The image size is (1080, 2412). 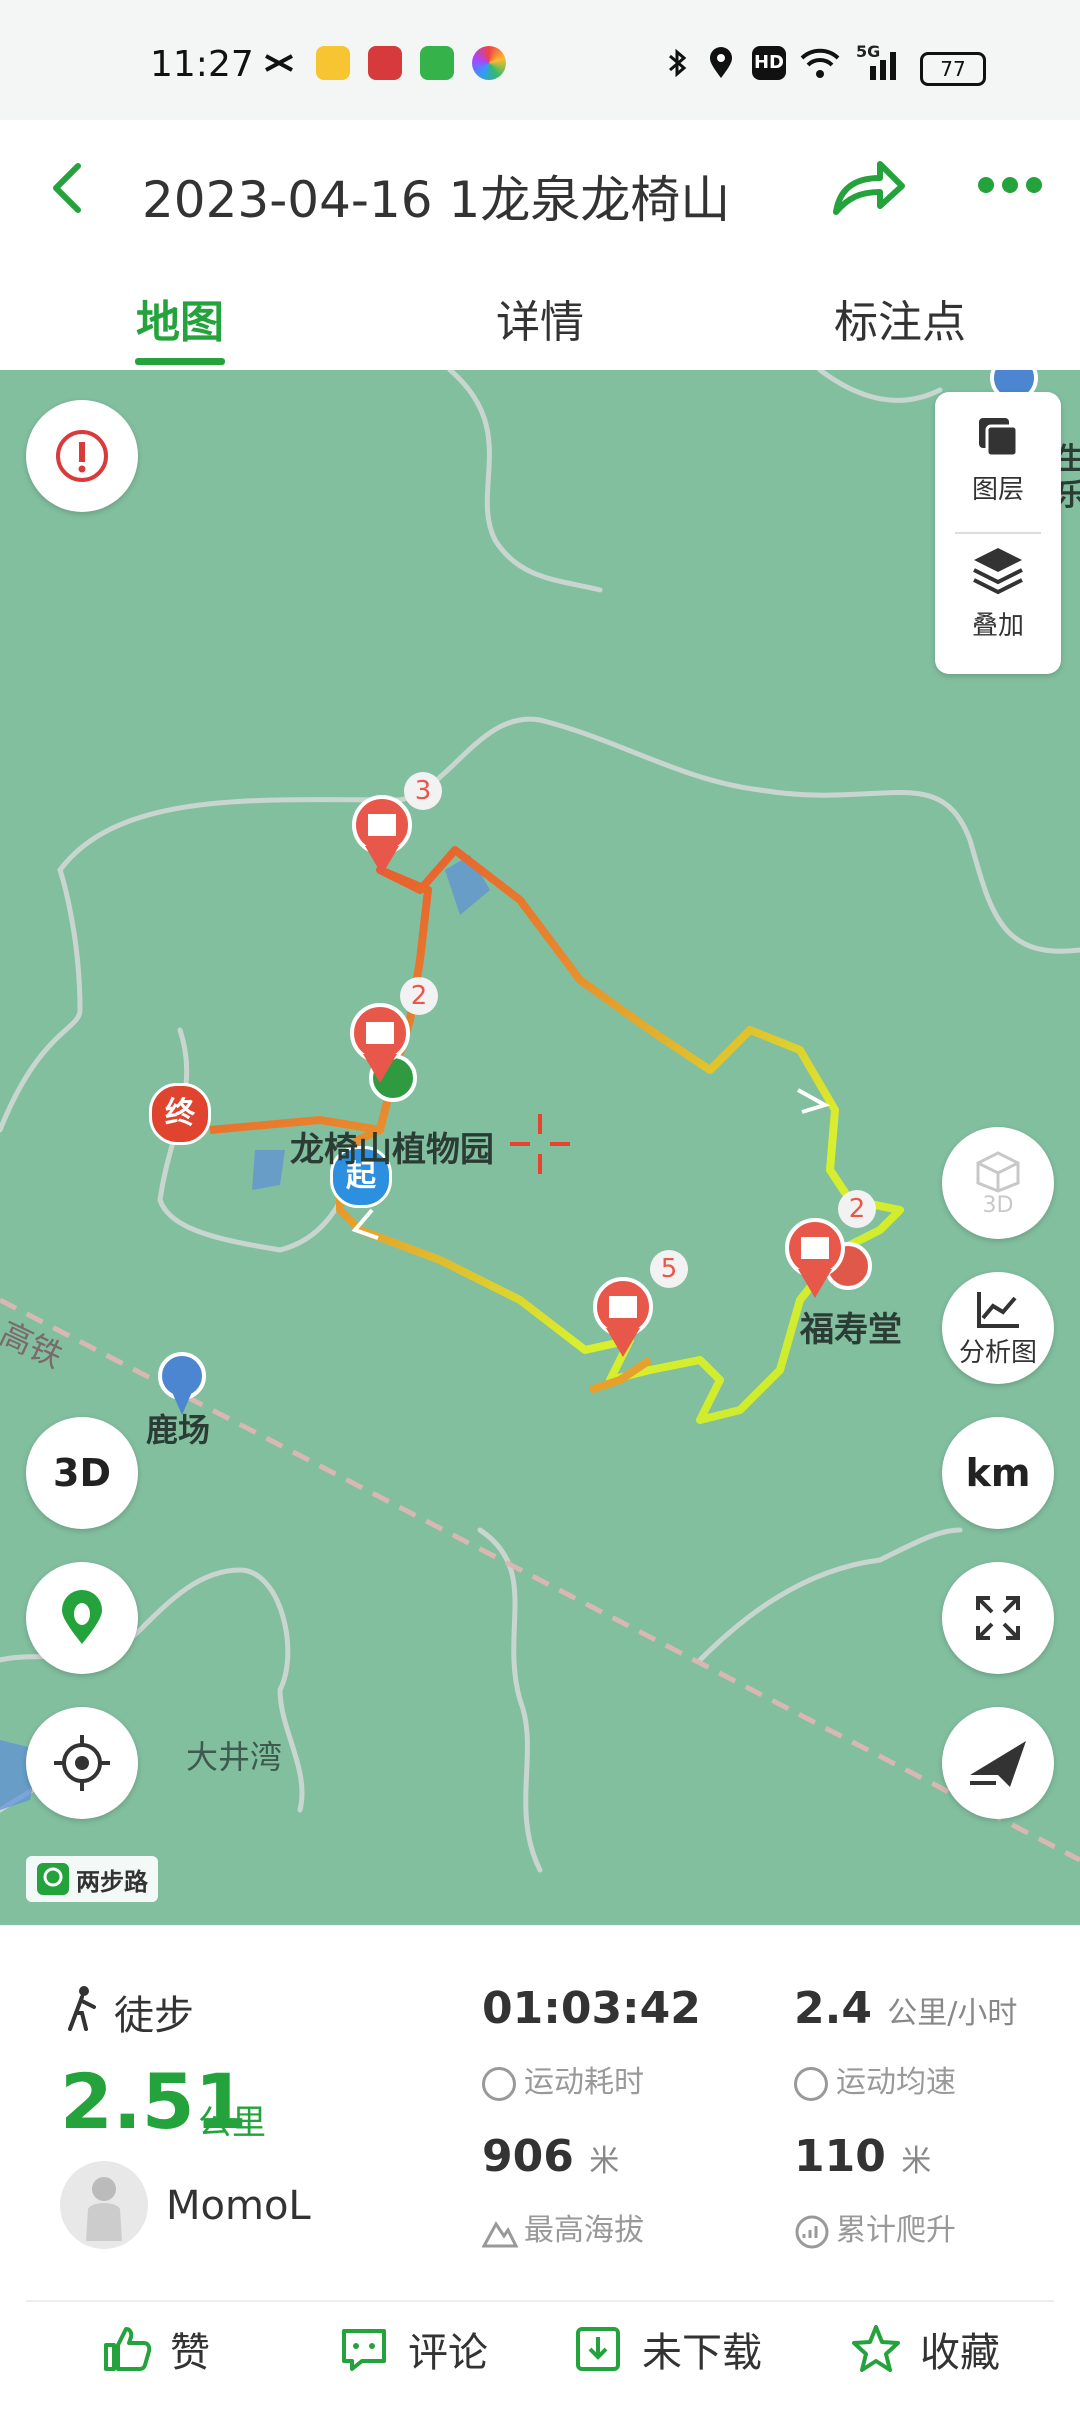 I want to click on navigate-button, so click(x=998, y=1763).